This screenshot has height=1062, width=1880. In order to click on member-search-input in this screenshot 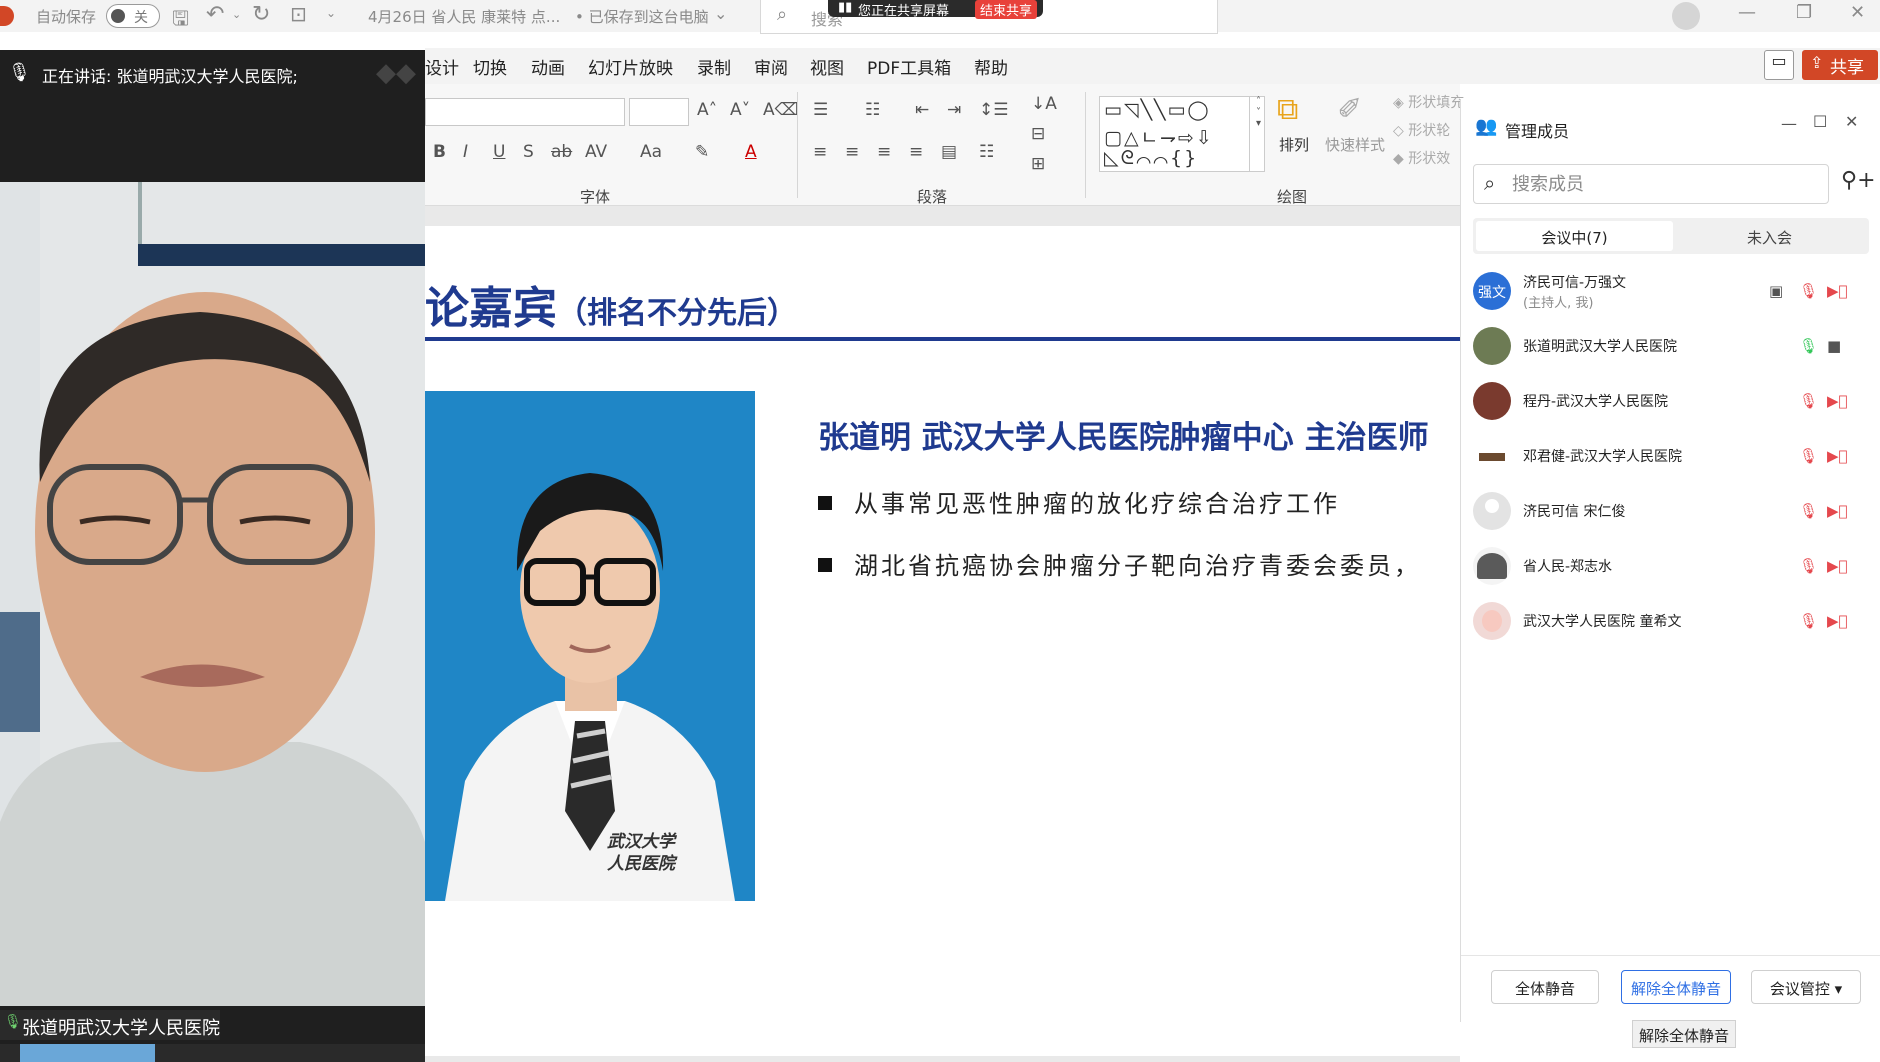, I will do `click(1662, 184)`.